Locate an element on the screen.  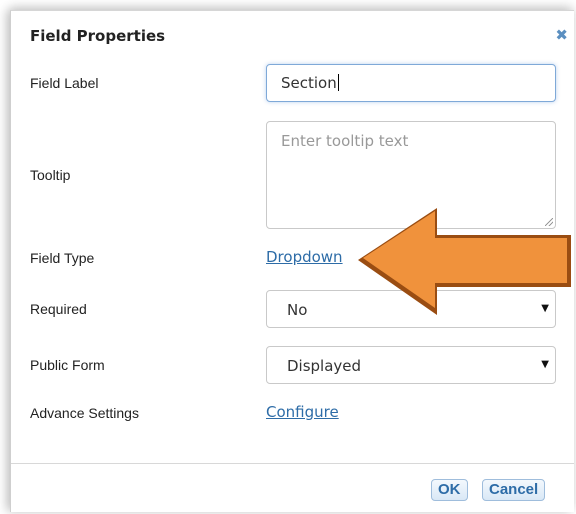
field-label-label: Field Label is located at coordinates (64, 83).